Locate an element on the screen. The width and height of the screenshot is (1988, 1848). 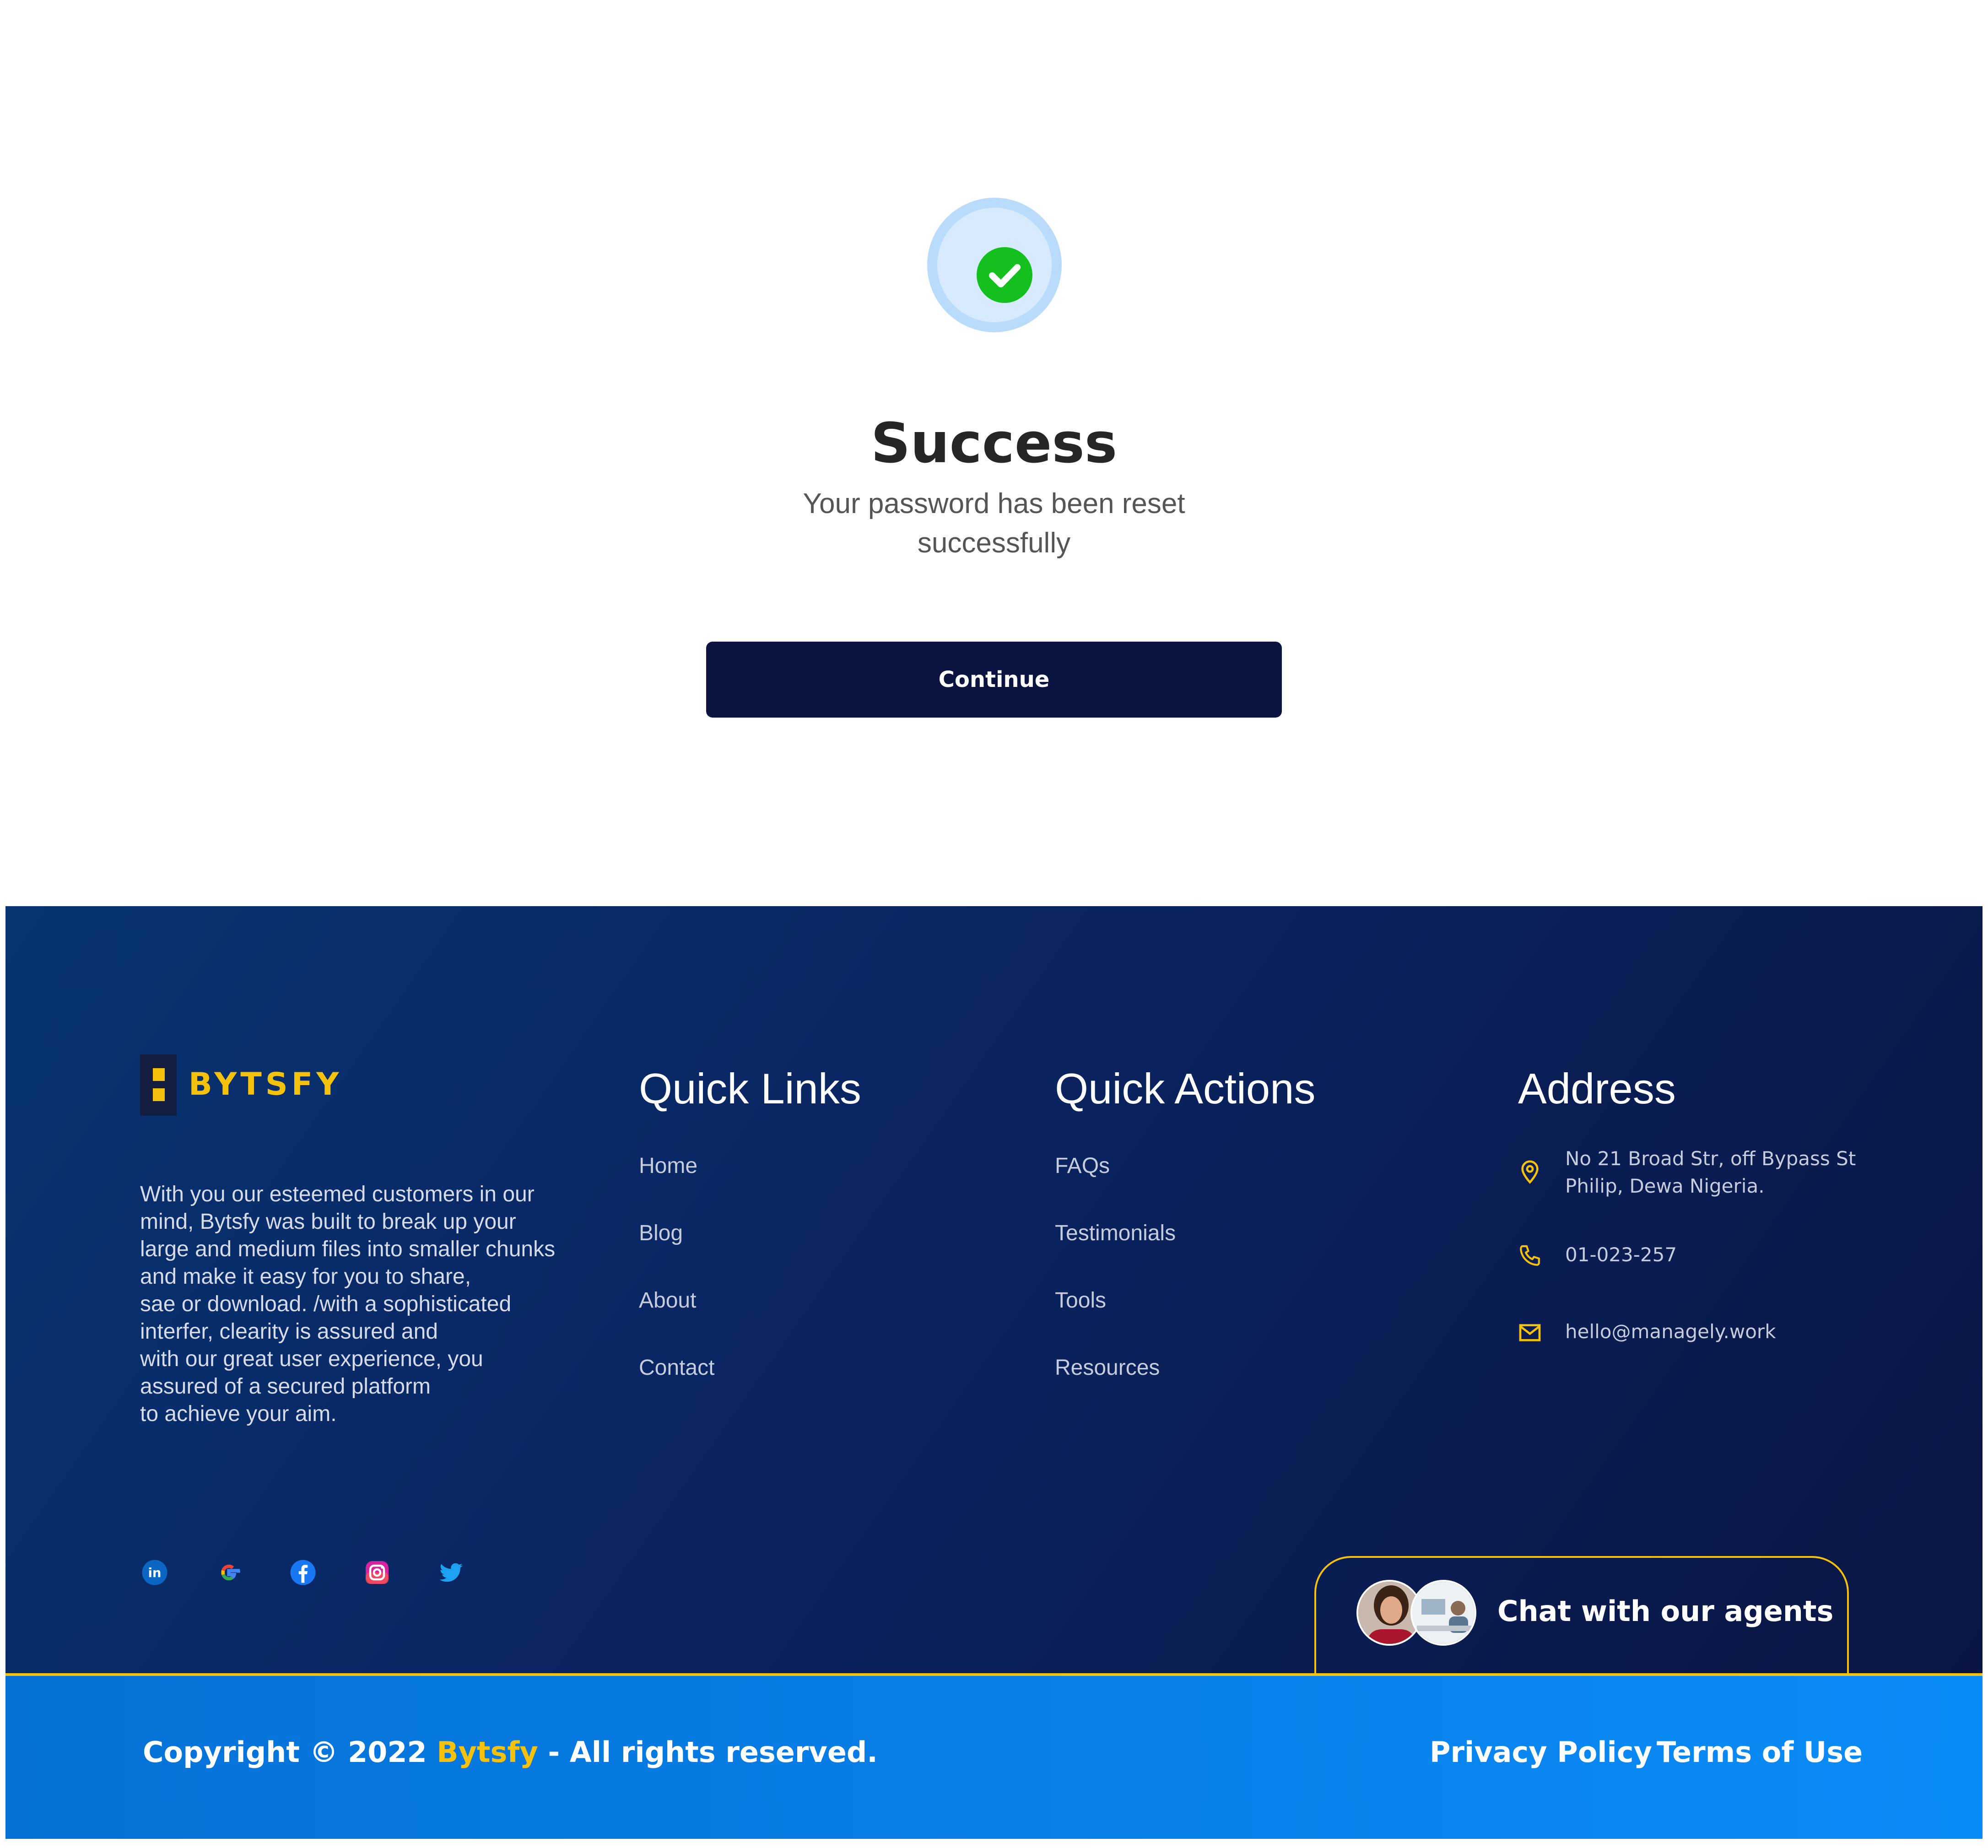
address-title: Address is located at coordinates (1597, 1088).